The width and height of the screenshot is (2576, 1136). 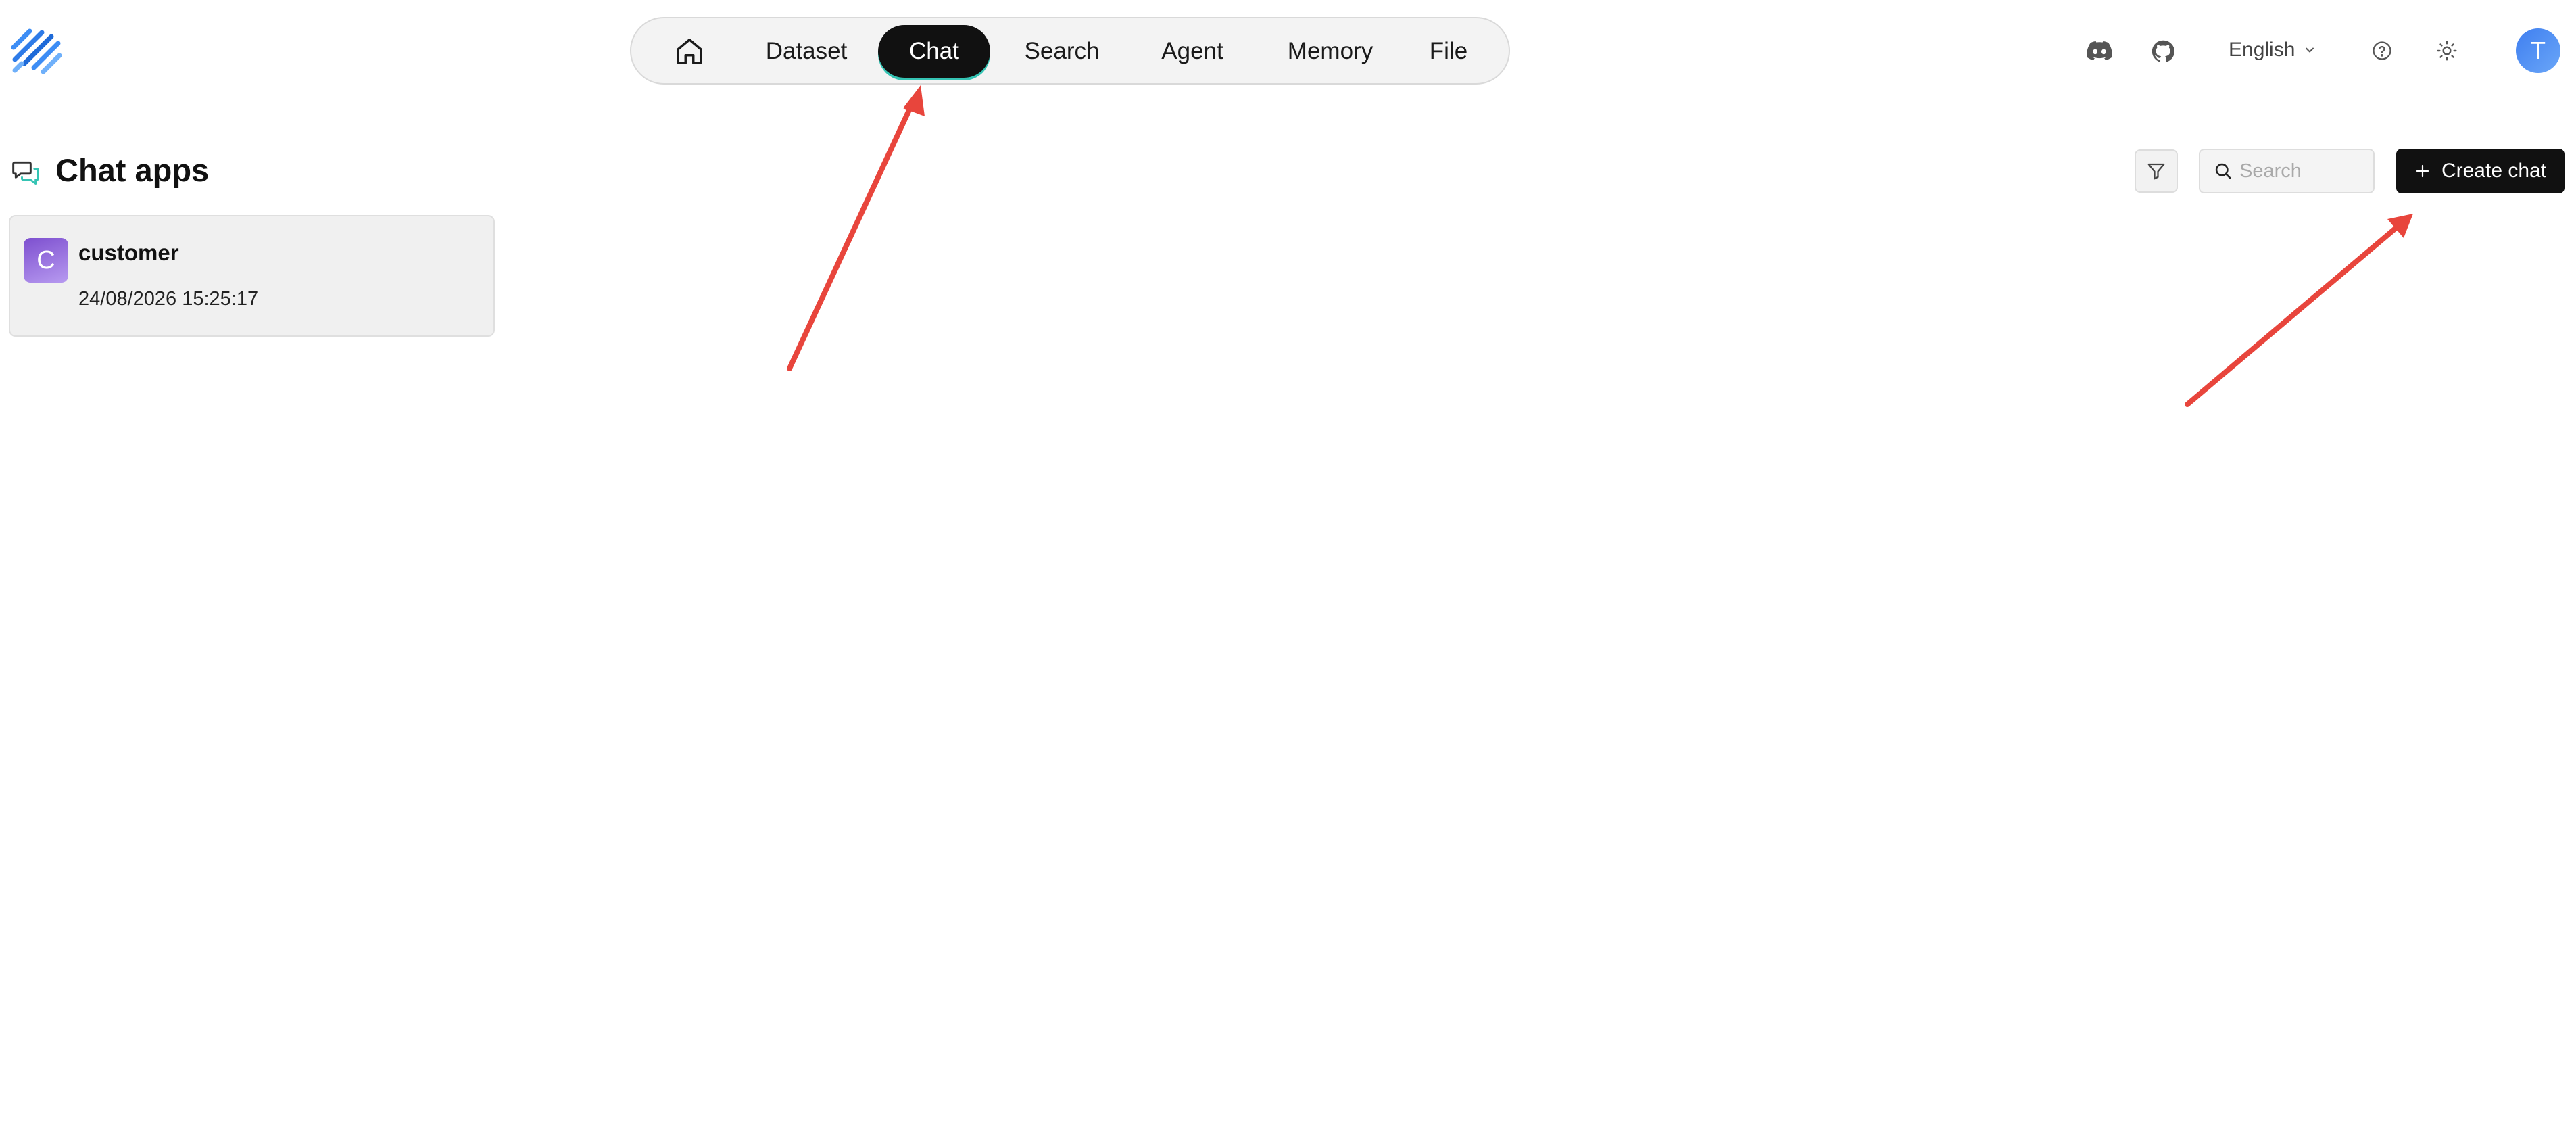 I want to click on chevron-down-icon, so click(x=2310, y=50).